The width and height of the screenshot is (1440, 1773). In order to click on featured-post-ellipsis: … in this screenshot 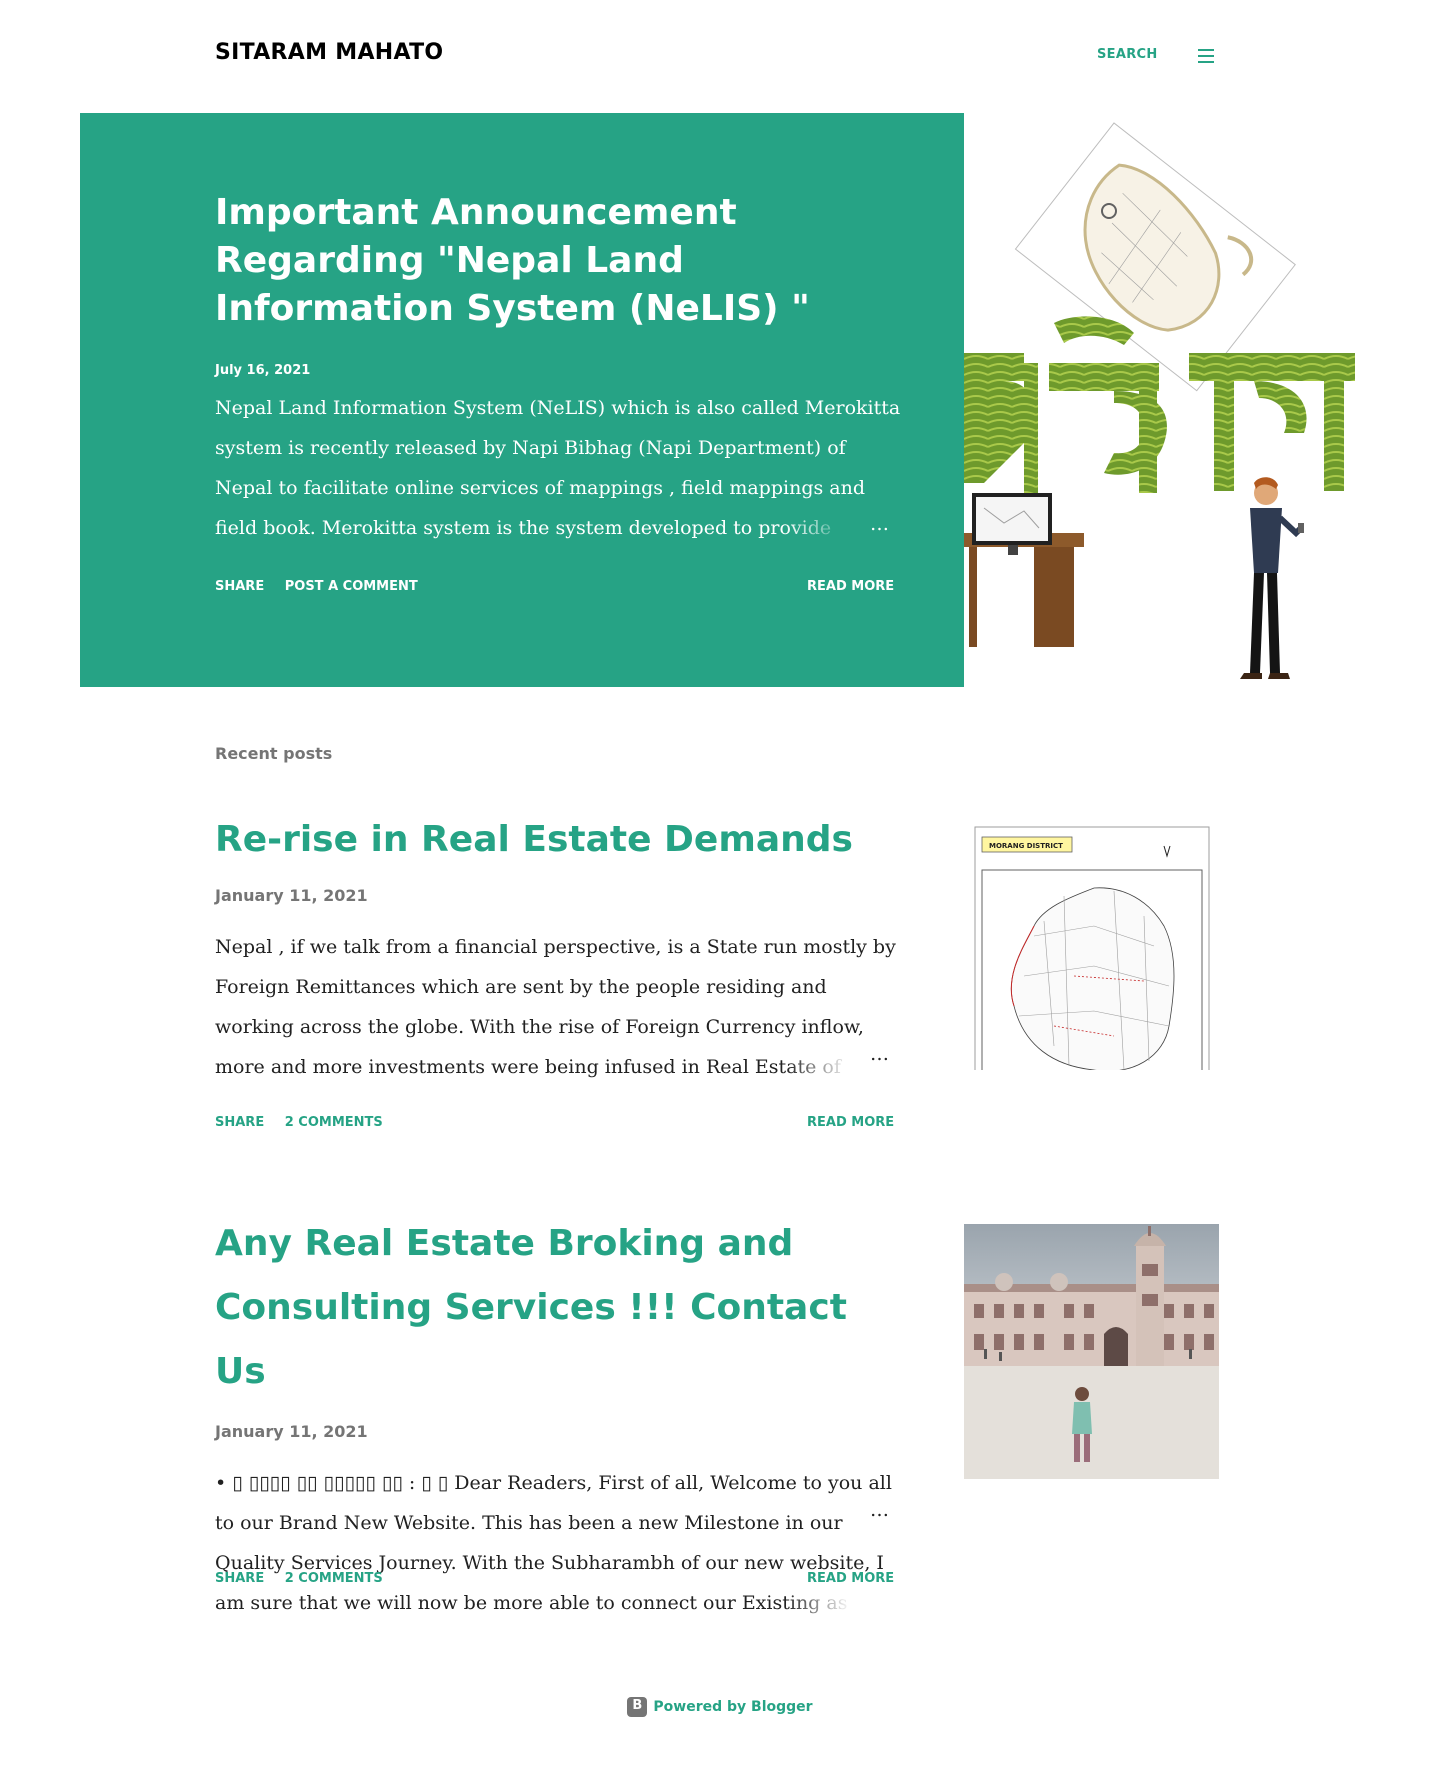, I will do `click(879, 524)`.